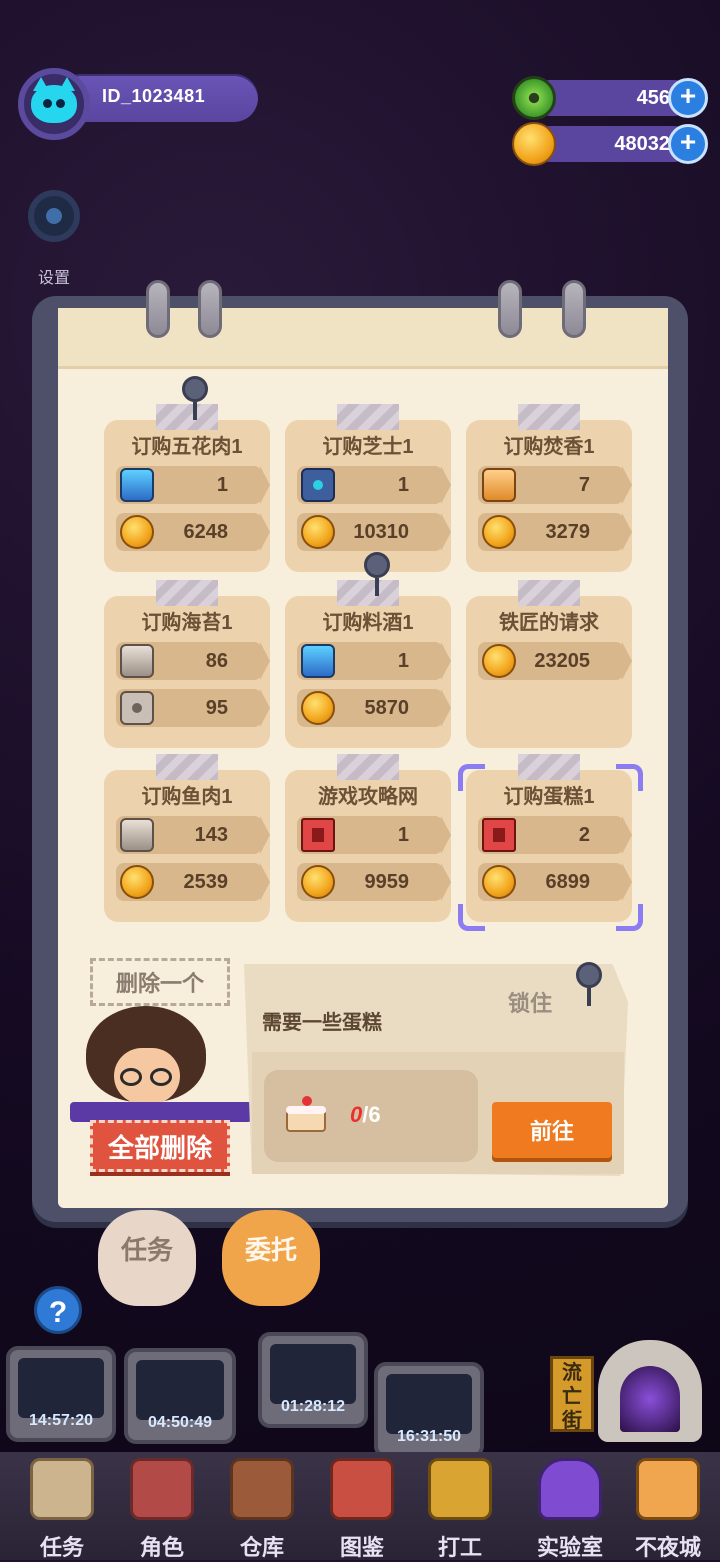 Image resolution: width=720 pixels, height=1562 pixels. I want to click on nav-label: 仓库, so click(261, 1547).